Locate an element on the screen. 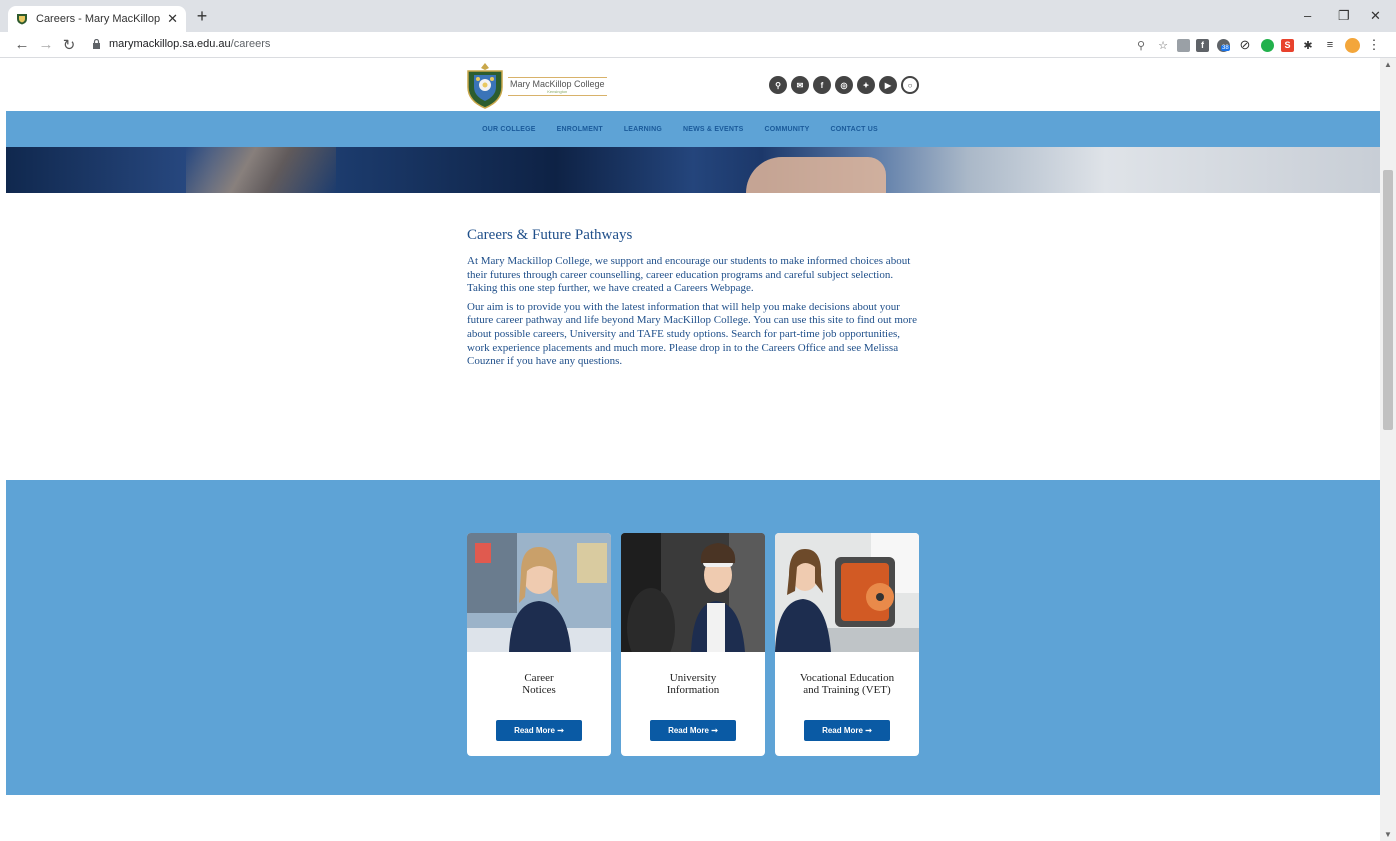  s-extension-icon: S is located at coordinates (1287, 45).